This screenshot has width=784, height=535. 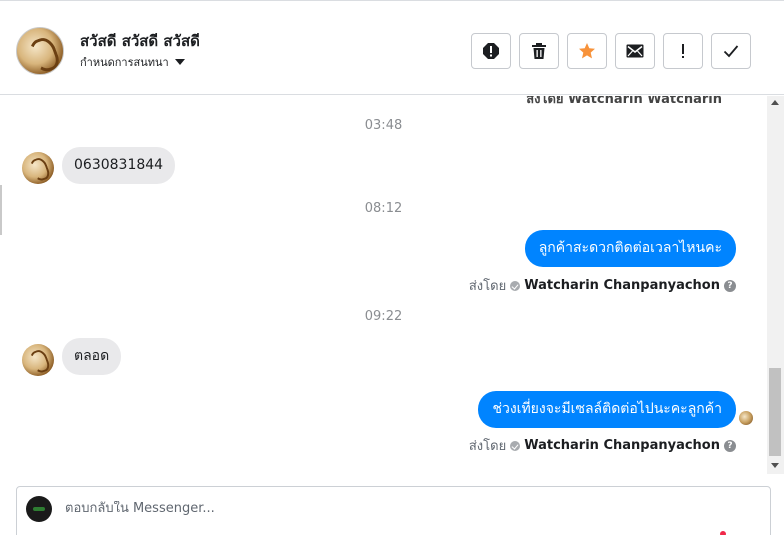 I want to click on check-icon, so click(x=731, y=51).